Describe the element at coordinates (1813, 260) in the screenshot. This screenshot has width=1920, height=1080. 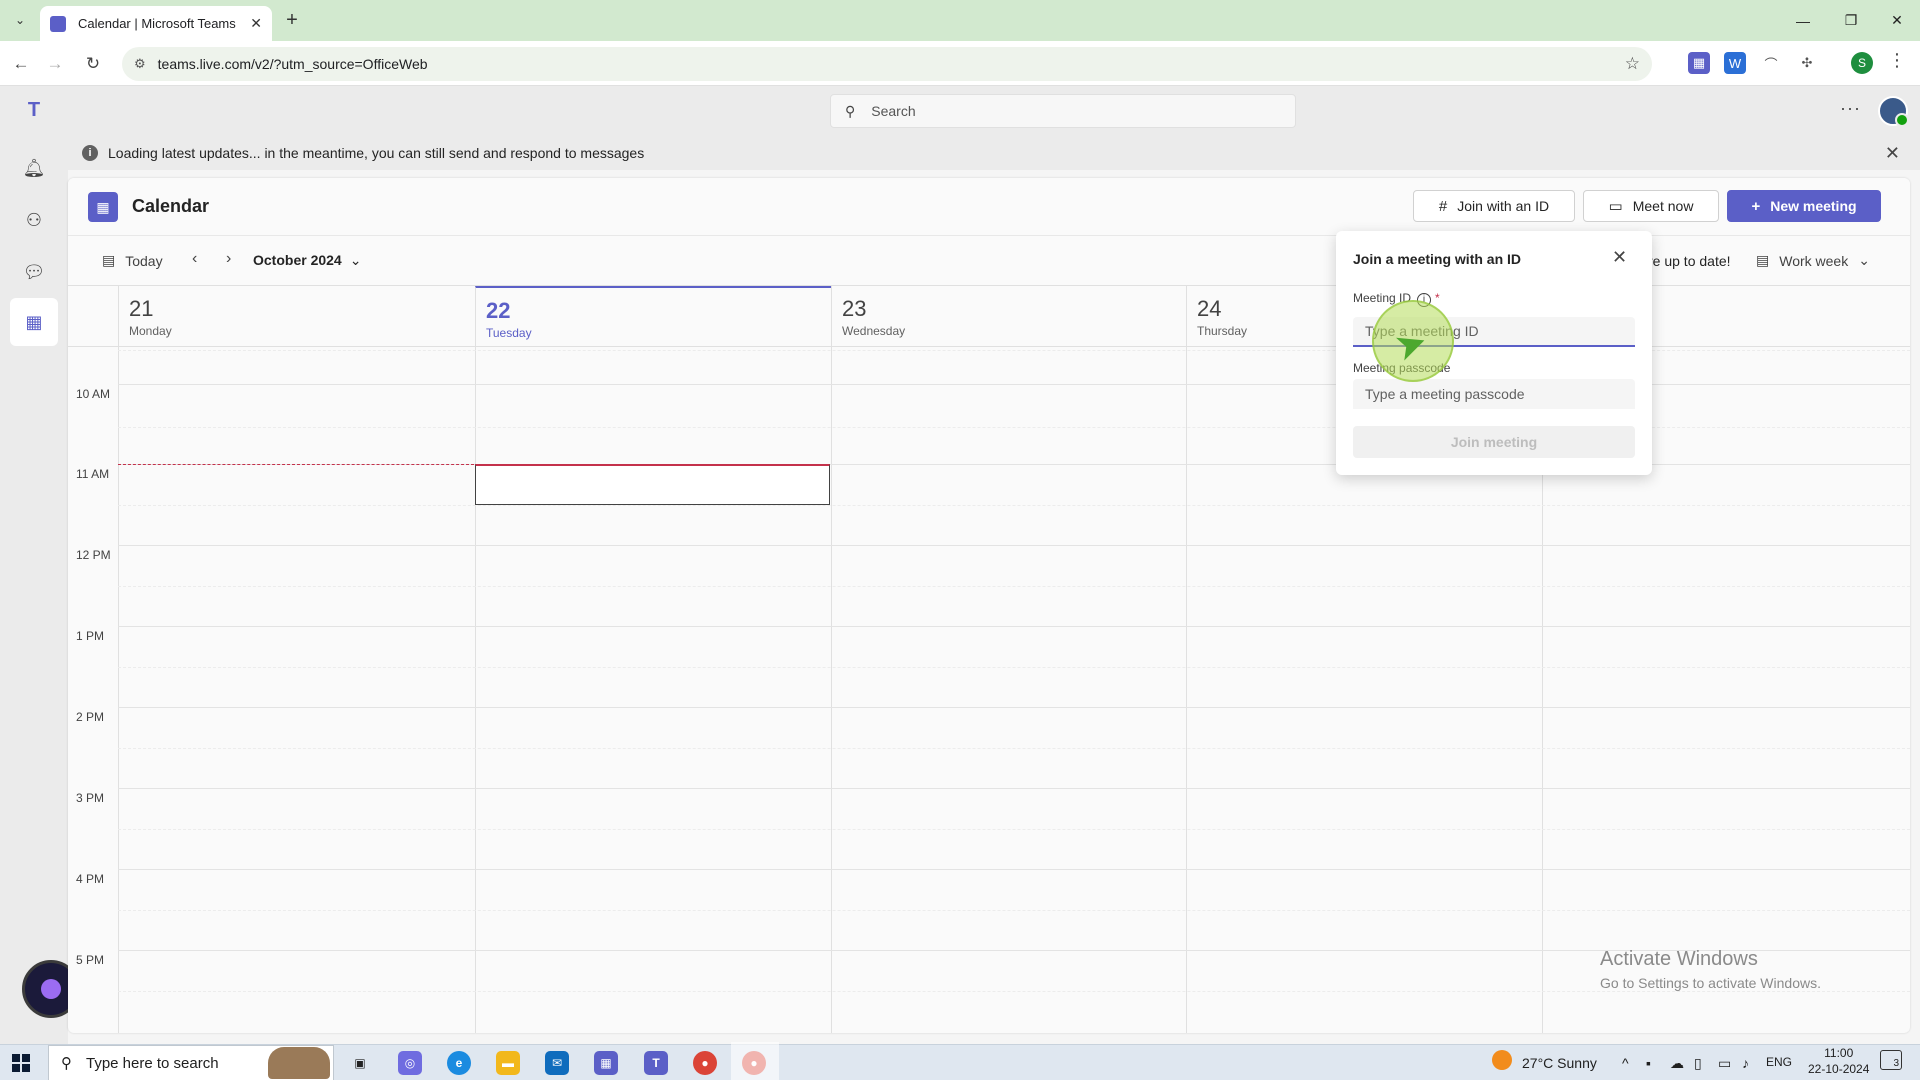
I see `view-switcher: ▤ Work week ⌄` at that location.